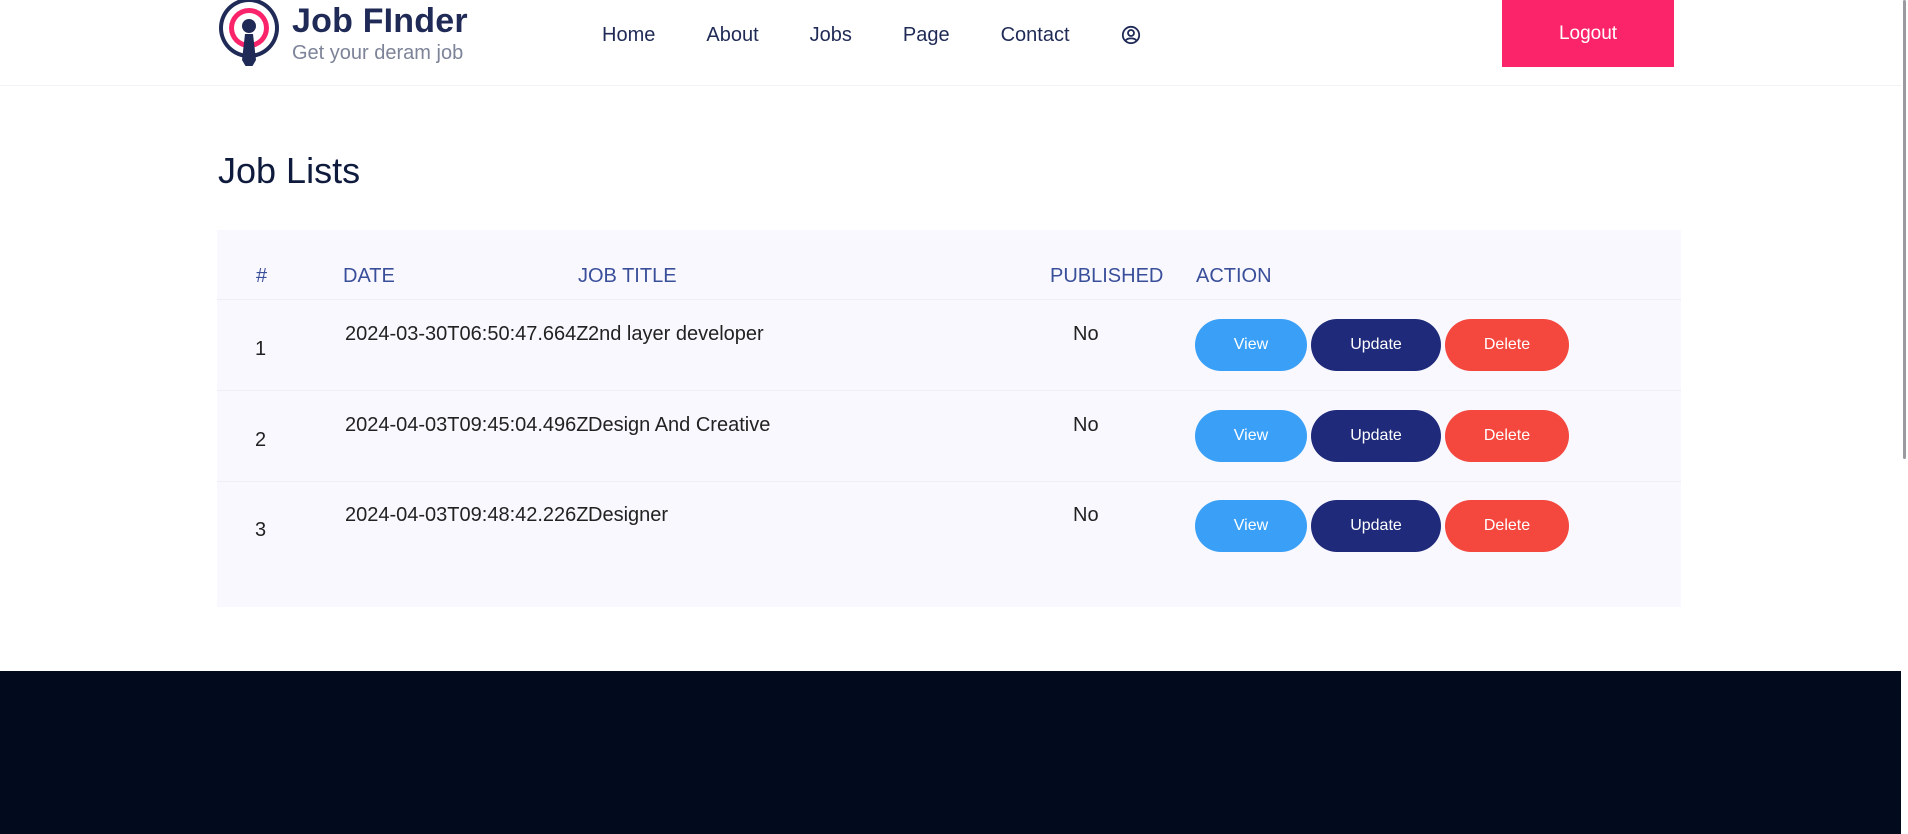 Image resolution: width=1908 pixels, height=834 pixels. I want to click on logo: Job FInder Get your deram job, so click(346, 37).